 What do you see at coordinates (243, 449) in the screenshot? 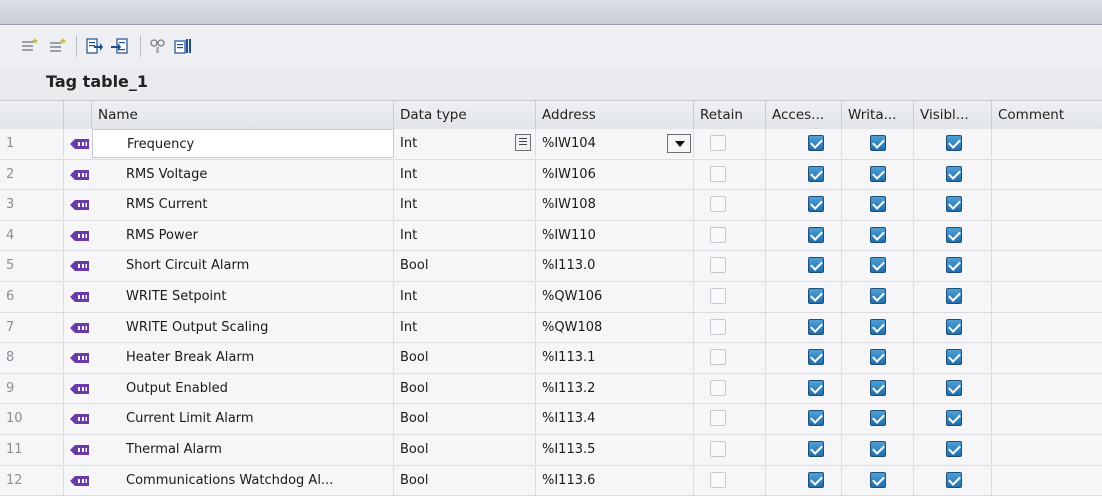
I see `tag-name-cell: Thermal Alarm` at bounding box center [243, 449].